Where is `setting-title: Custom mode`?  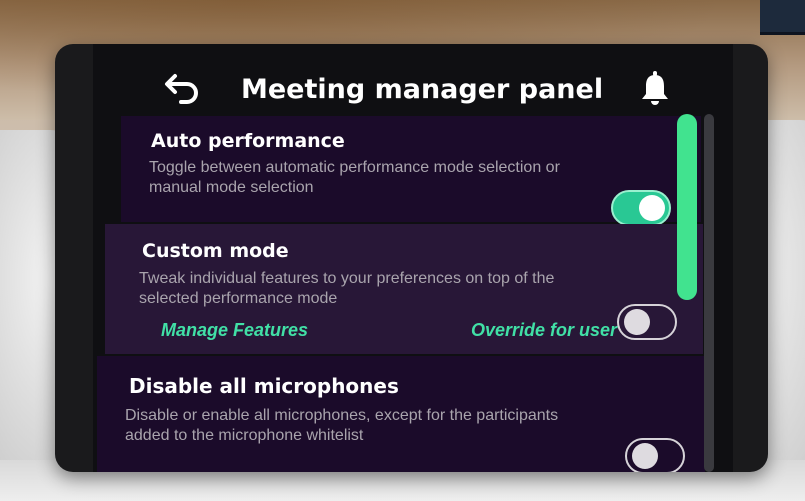
setting-title: Custom mode is located at coordinates (215, 251).